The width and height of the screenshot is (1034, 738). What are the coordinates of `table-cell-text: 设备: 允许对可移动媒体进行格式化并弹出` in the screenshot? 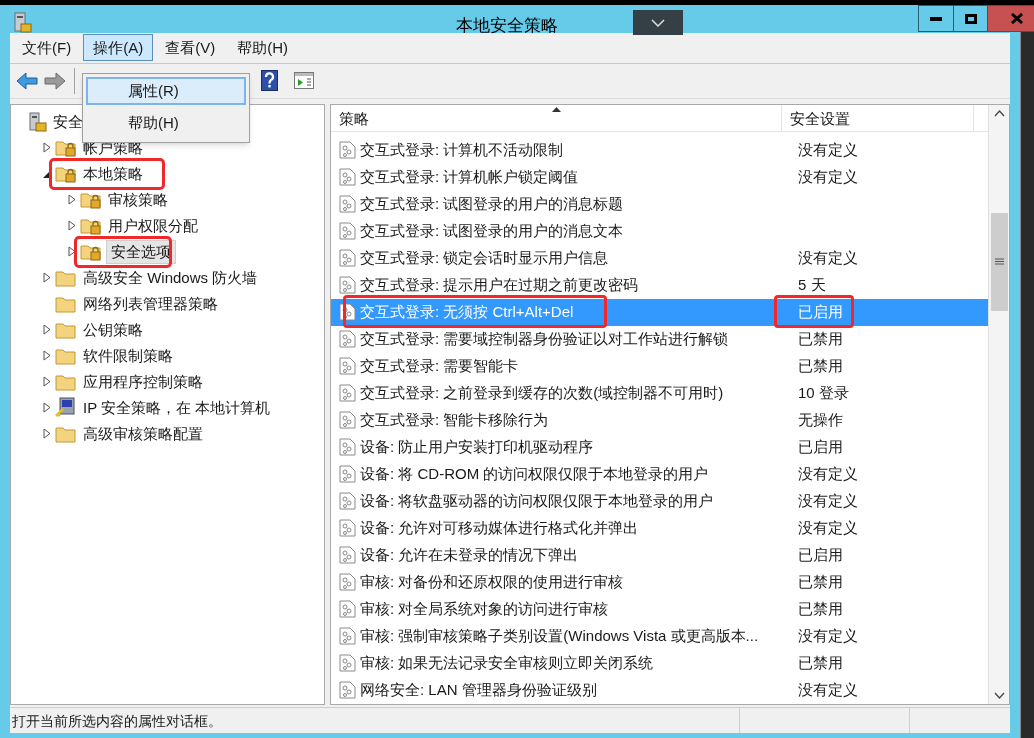 It's located at (499, 528).